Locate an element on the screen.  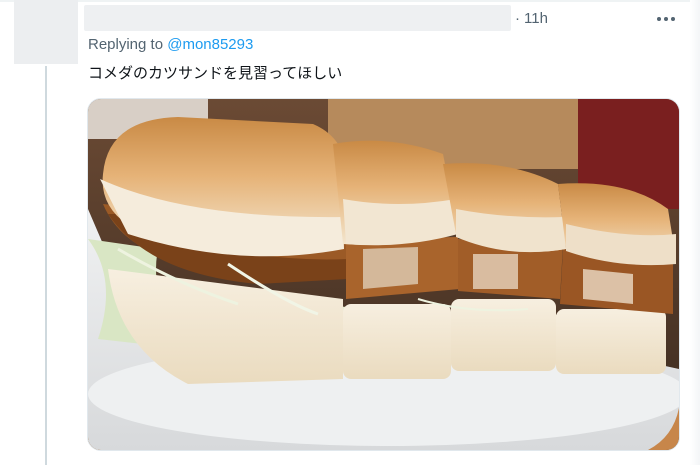
tweet-timestamp: 11h is located at coordinates (536, 18).